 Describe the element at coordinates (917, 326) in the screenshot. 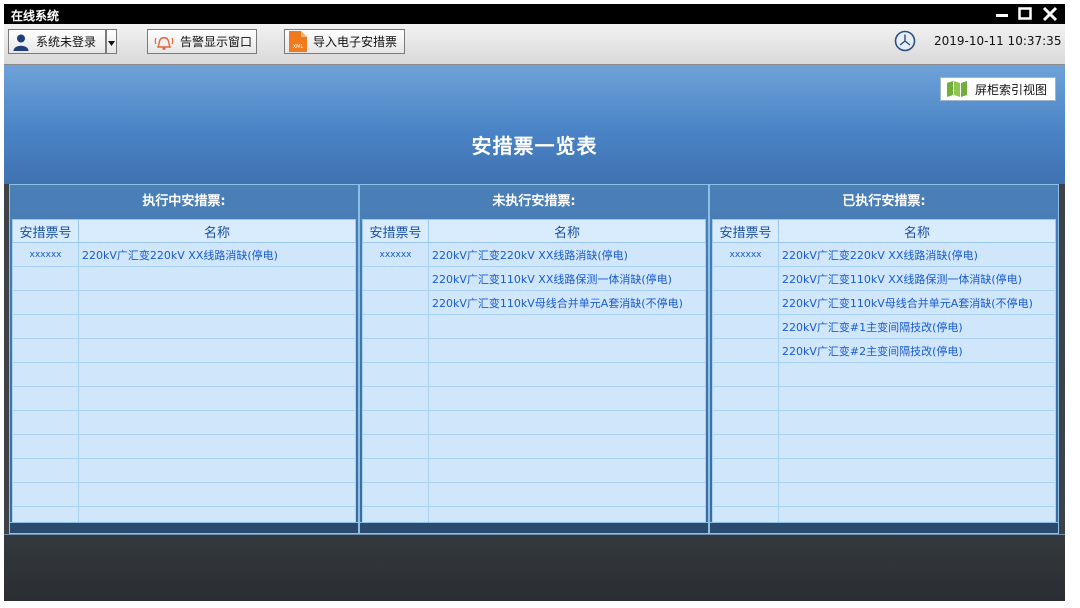

I see `ticket-name-cell: 220kV广汇变#1主变间隔技改(停电)` at that location.